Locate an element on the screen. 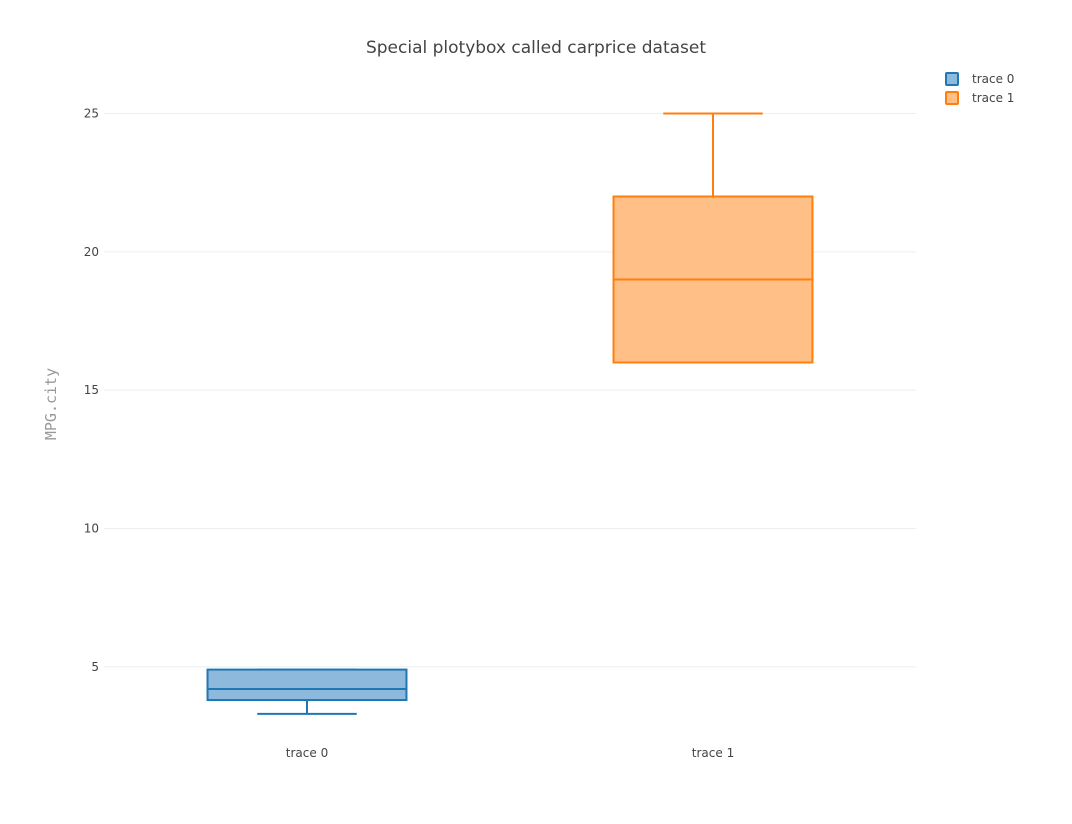  legend-label: trace 0 is located at coordinates (993, 79).